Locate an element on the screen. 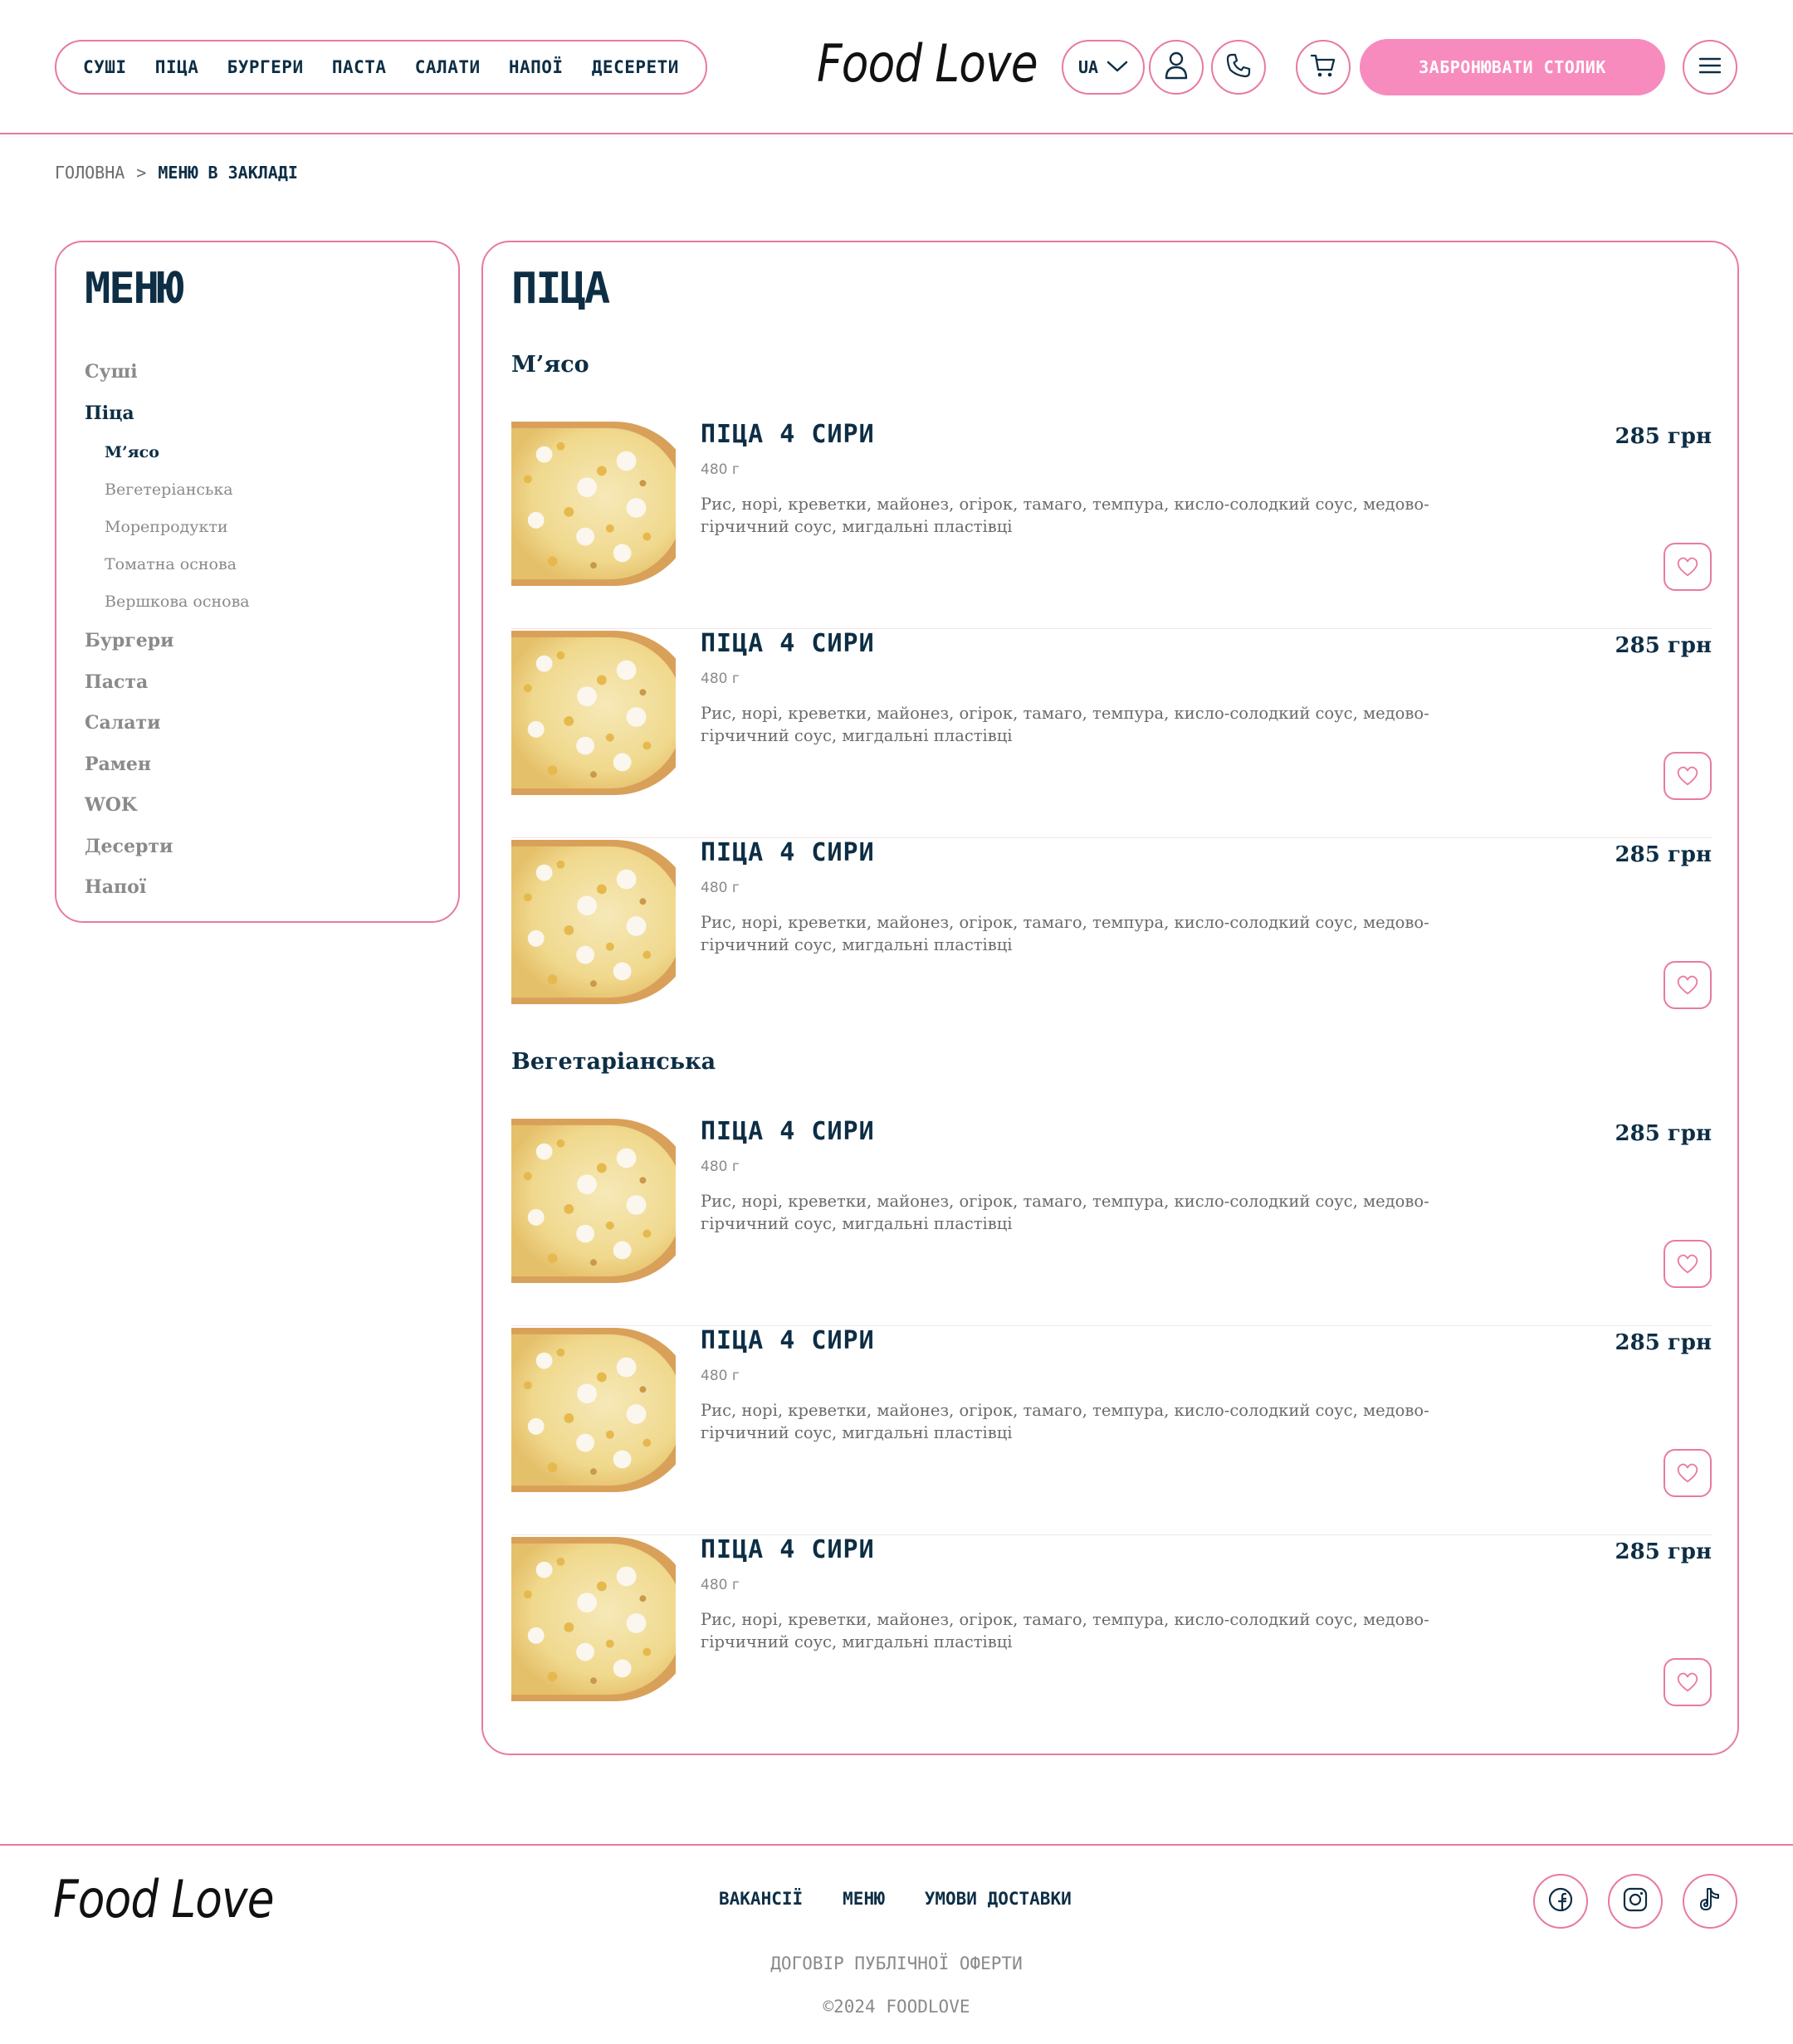 The width and height of the screenshot is (1793, 2044). sidebar-item-drinks: Напої is located at coordinates (167, 888).